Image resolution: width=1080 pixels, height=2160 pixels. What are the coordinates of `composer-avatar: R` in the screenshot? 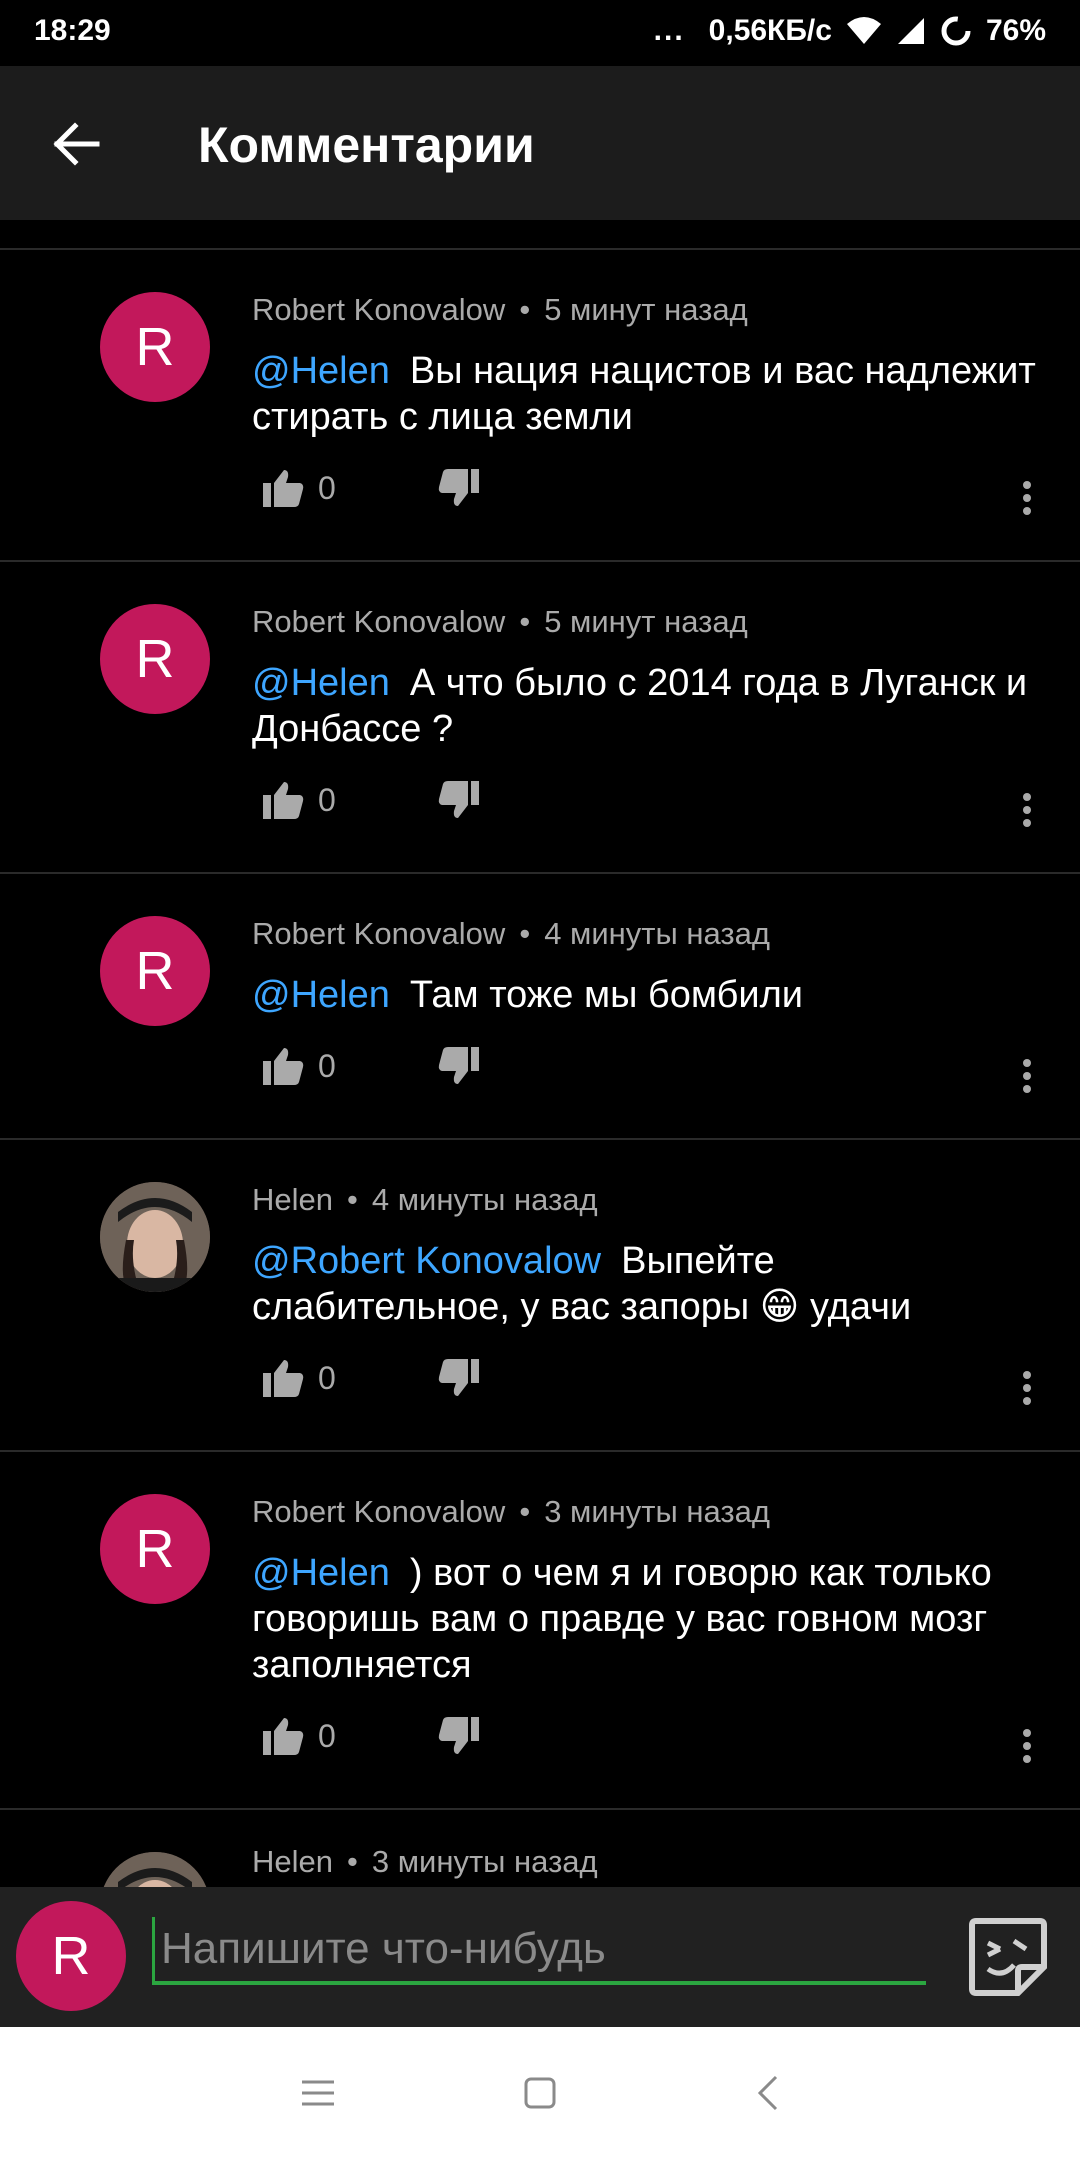 It's located at (71, 1956).